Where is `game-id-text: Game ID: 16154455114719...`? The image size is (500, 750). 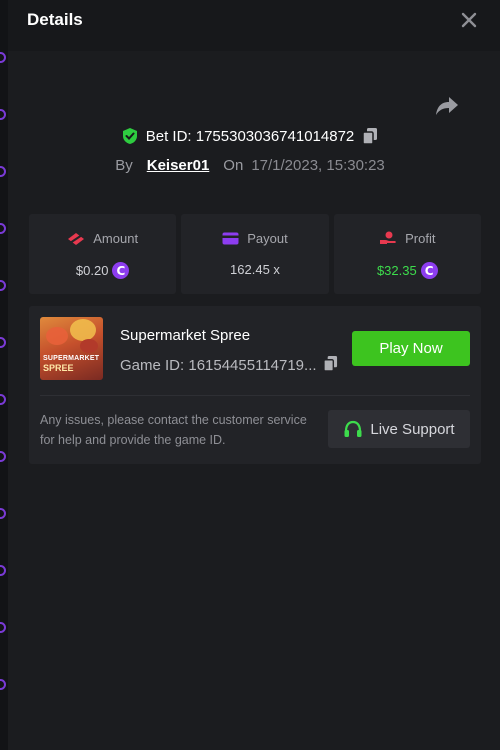
game-id-text: Game ID: 16154455114719... is located at coordinates (218, 365).